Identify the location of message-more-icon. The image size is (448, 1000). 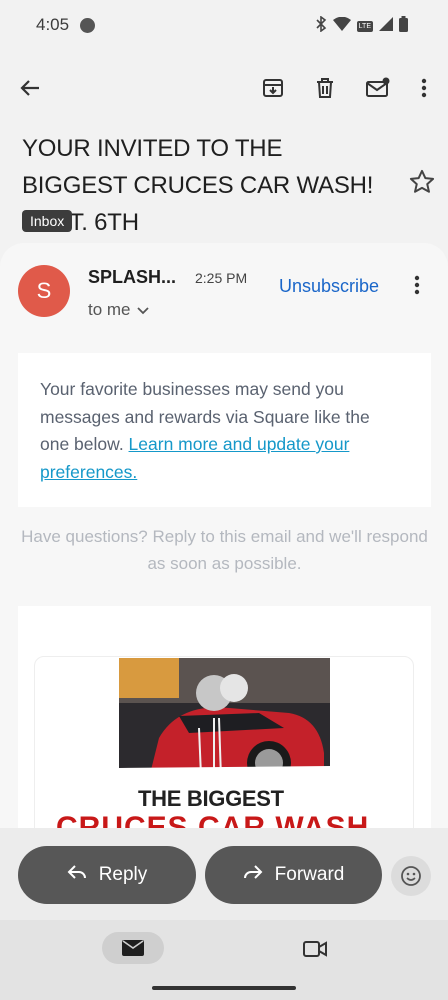
(424, 287).